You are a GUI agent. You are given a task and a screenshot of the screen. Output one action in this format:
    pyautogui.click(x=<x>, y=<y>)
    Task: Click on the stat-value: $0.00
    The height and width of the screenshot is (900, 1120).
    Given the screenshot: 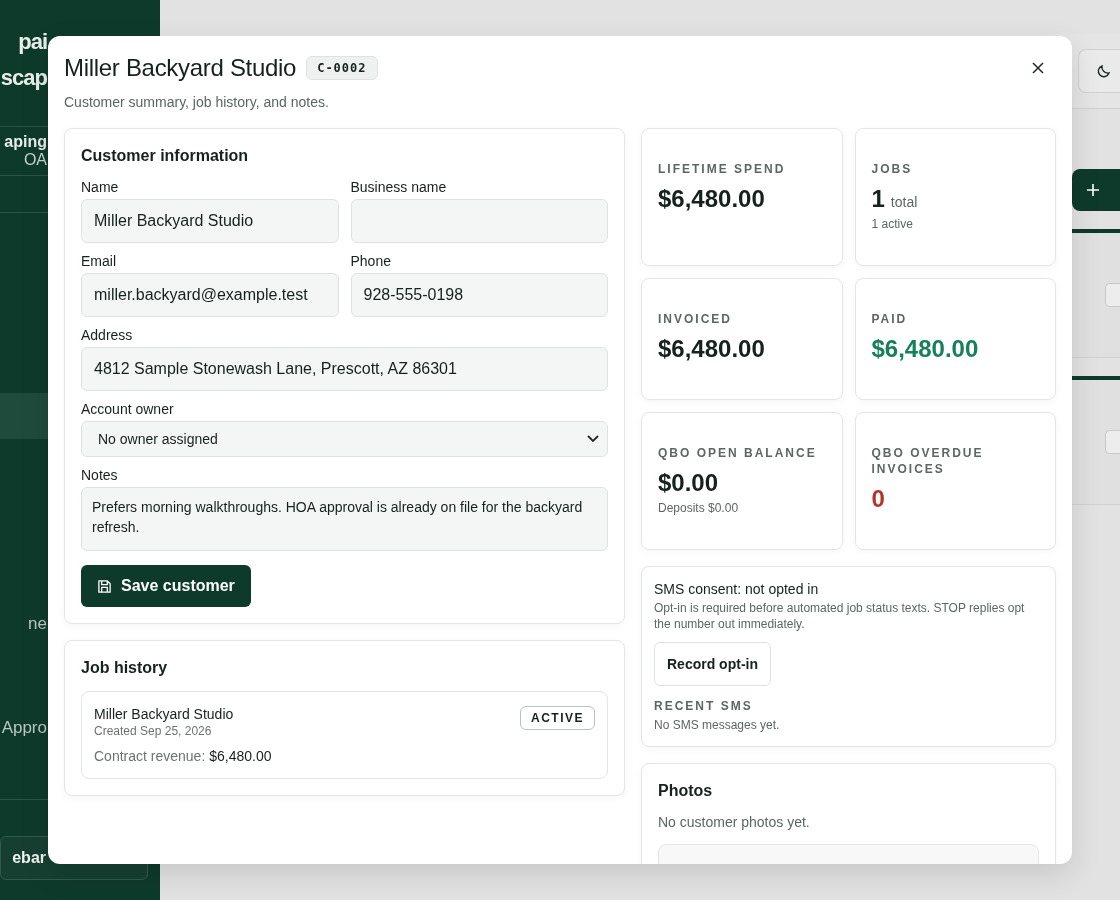 What is the action you would take?
    pyautogui.click(x=688, y=483)
    